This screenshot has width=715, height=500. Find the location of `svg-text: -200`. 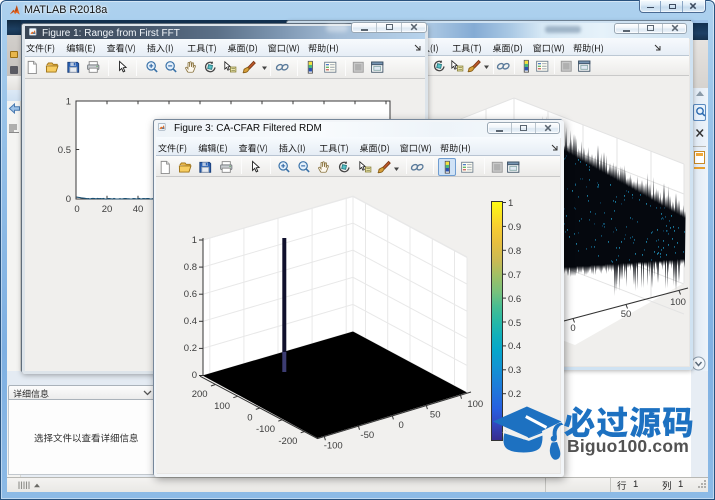

svg-text: -200 is located at coordinates (287, 441).